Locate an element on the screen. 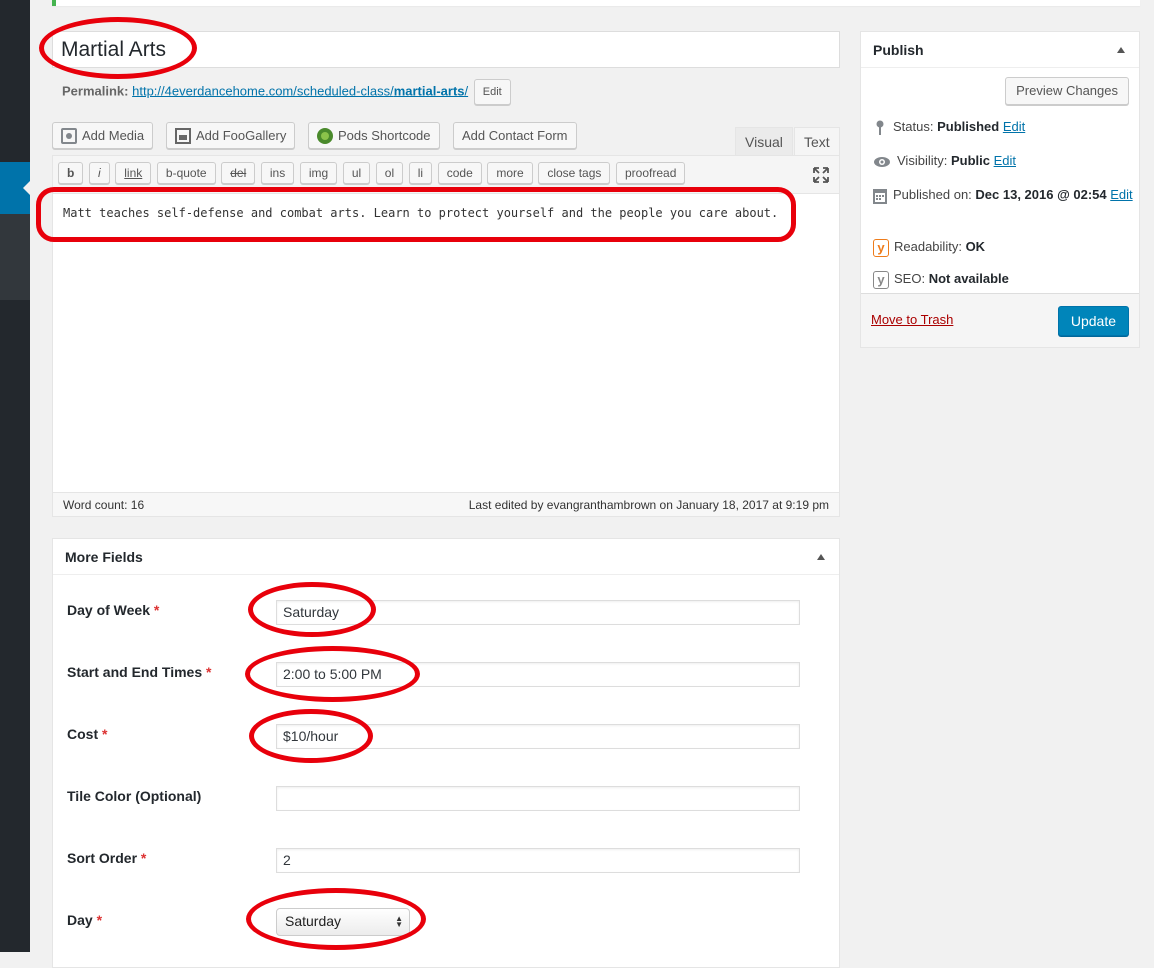  day-select-value: Saturday is located at coordinates (313, 921).